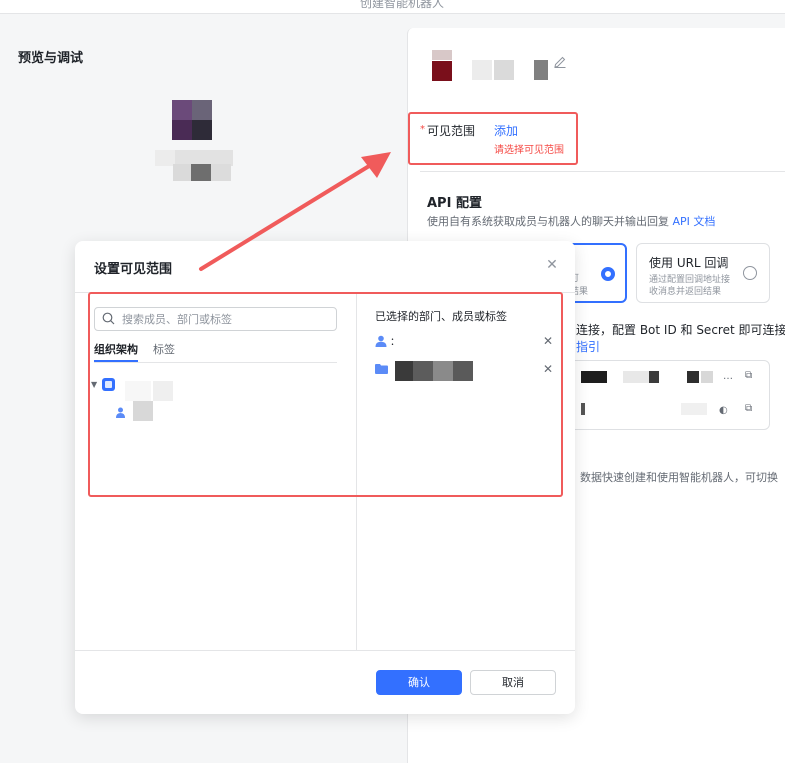  Describe the element at coordinates (680, 330) in the screenshot. I see `connect-instruction: 连接，配置 Bot ID 和 Secret 即可连接` at that location.